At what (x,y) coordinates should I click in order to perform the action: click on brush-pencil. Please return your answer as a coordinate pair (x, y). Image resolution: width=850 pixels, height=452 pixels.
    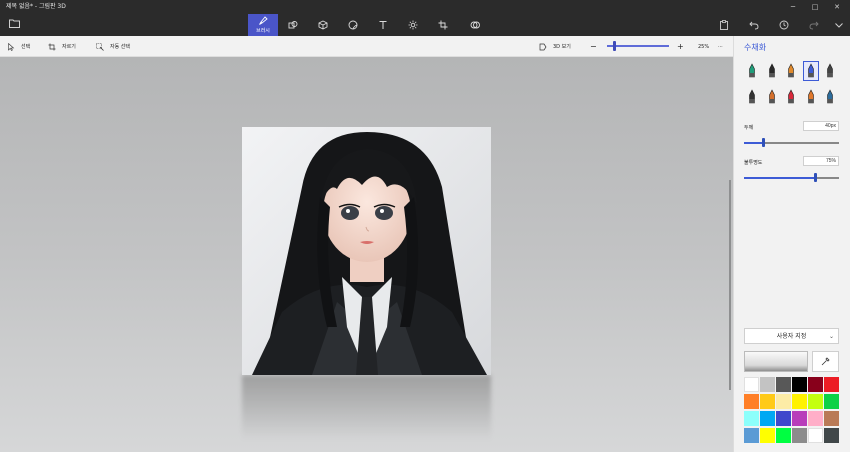
    Looking at the image, I should click on (752, 97).